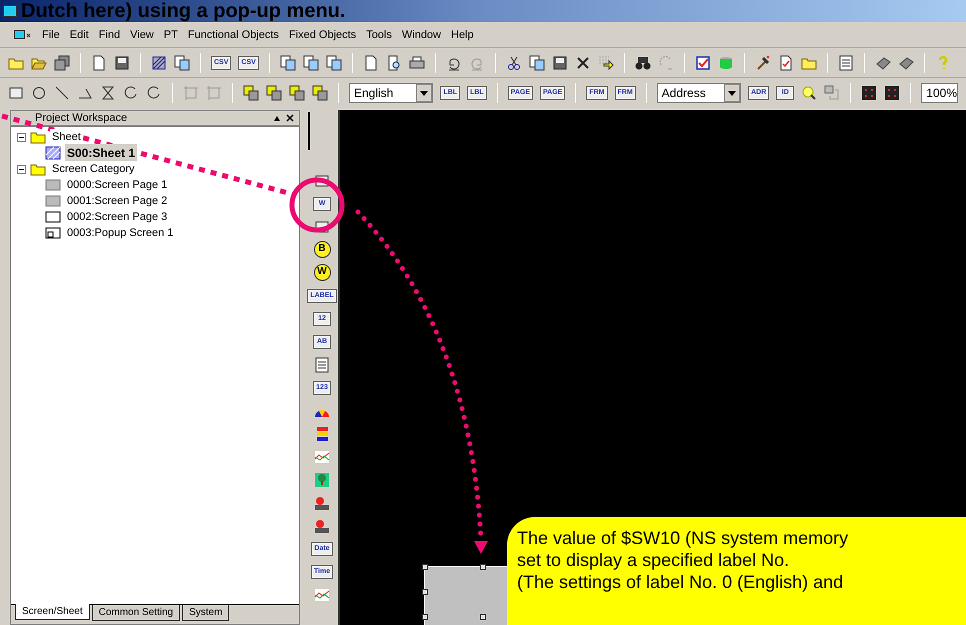 Image resolution: width=966 pixels, height=625 pixels. What do you see at coordinates (23, 36) in the screenshot?
I see `app-menu-icon` at bounding box center [23, 36].